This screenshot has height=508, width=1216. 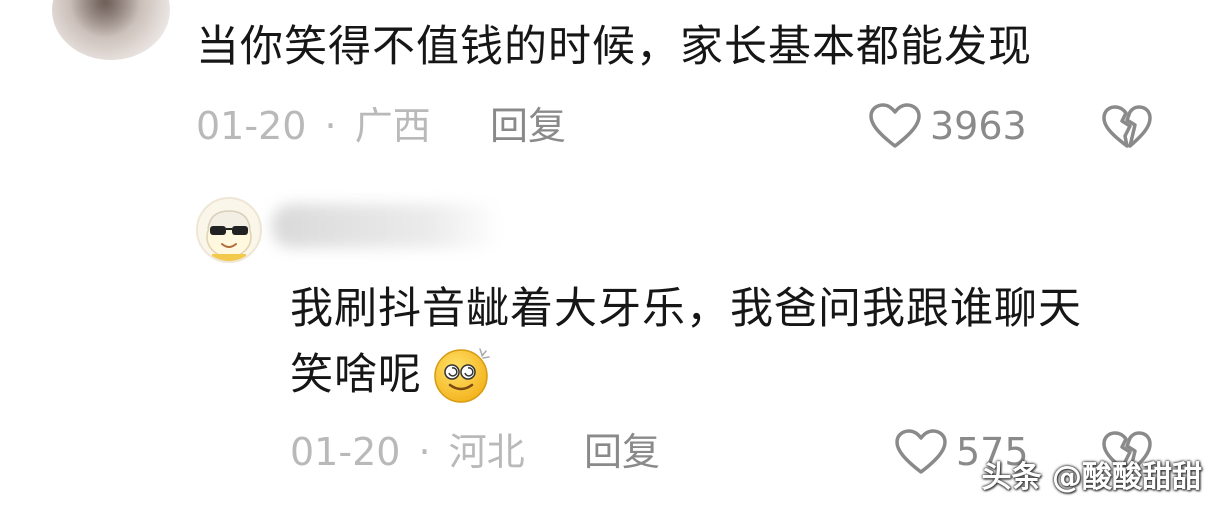 What do you see at coordinates (463, 374) in the screenshot?
I see `dizzy-smile-emoji` at bounding box center [463, 374].